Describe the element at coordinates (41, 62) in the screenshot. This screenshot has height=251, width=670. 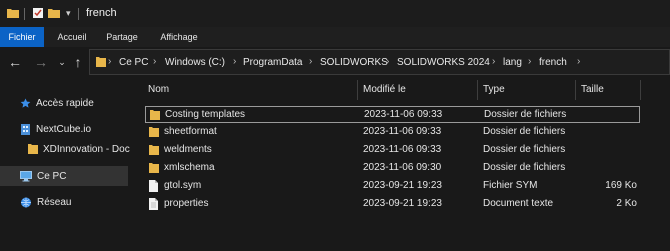
I see `forward-button: →` at that location.